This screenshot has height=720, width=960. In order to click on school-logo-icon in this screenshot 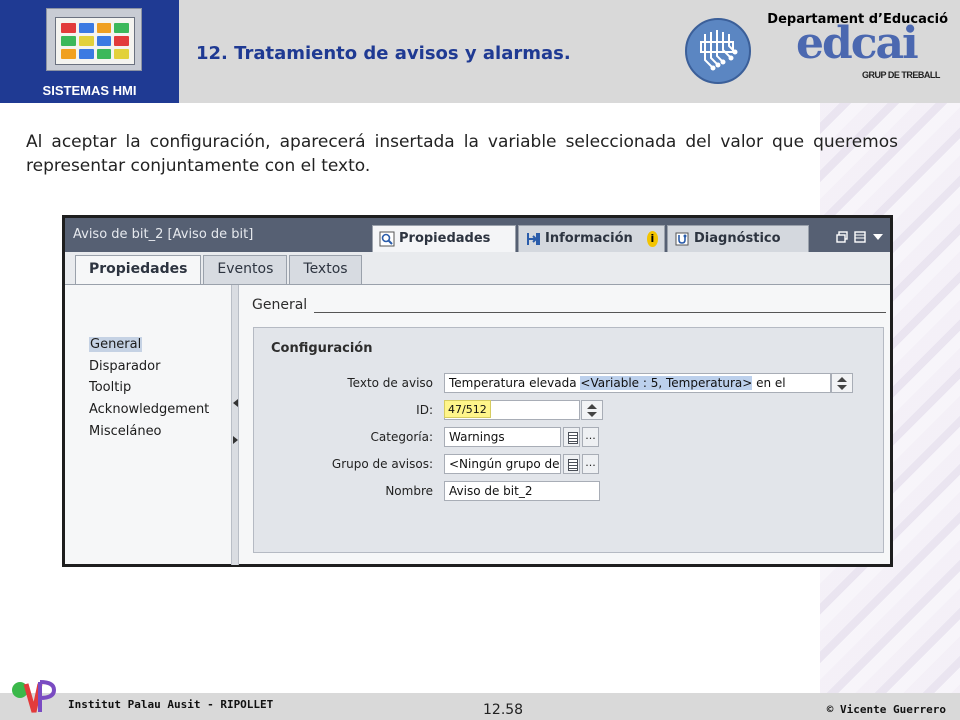, I will do `click(34, 696)`.